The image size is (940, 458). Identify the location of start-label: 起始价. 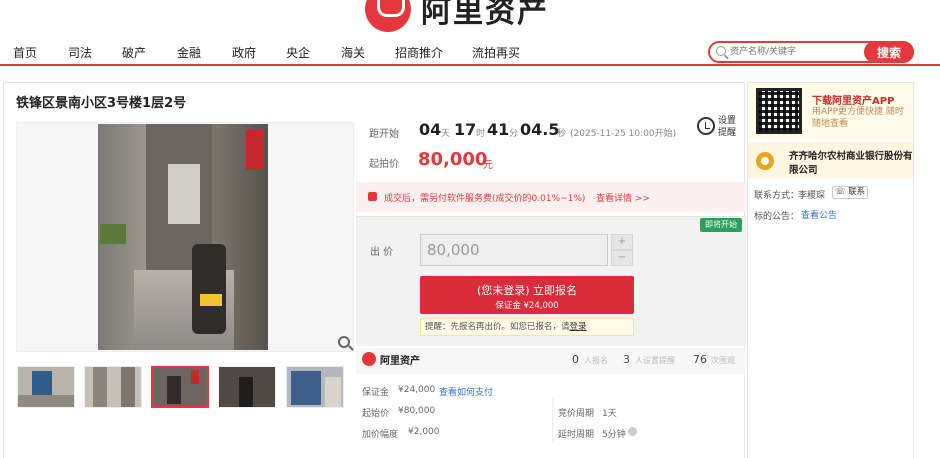
(376, 414).